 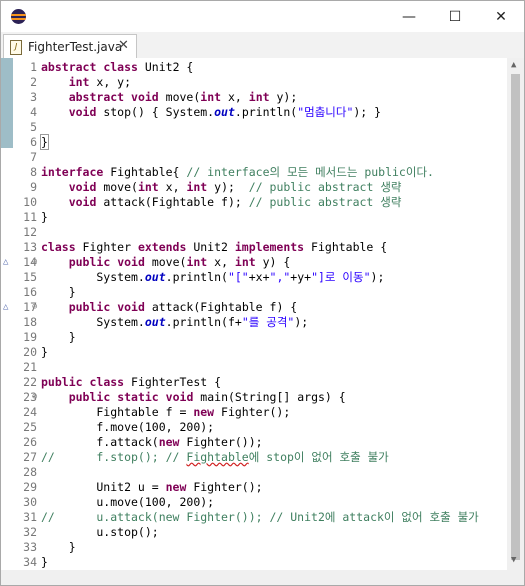 What do you see at coordinates (217, 457) in the screenshot?
I see `code-token: Fightable` at bounding box center [217, 457].